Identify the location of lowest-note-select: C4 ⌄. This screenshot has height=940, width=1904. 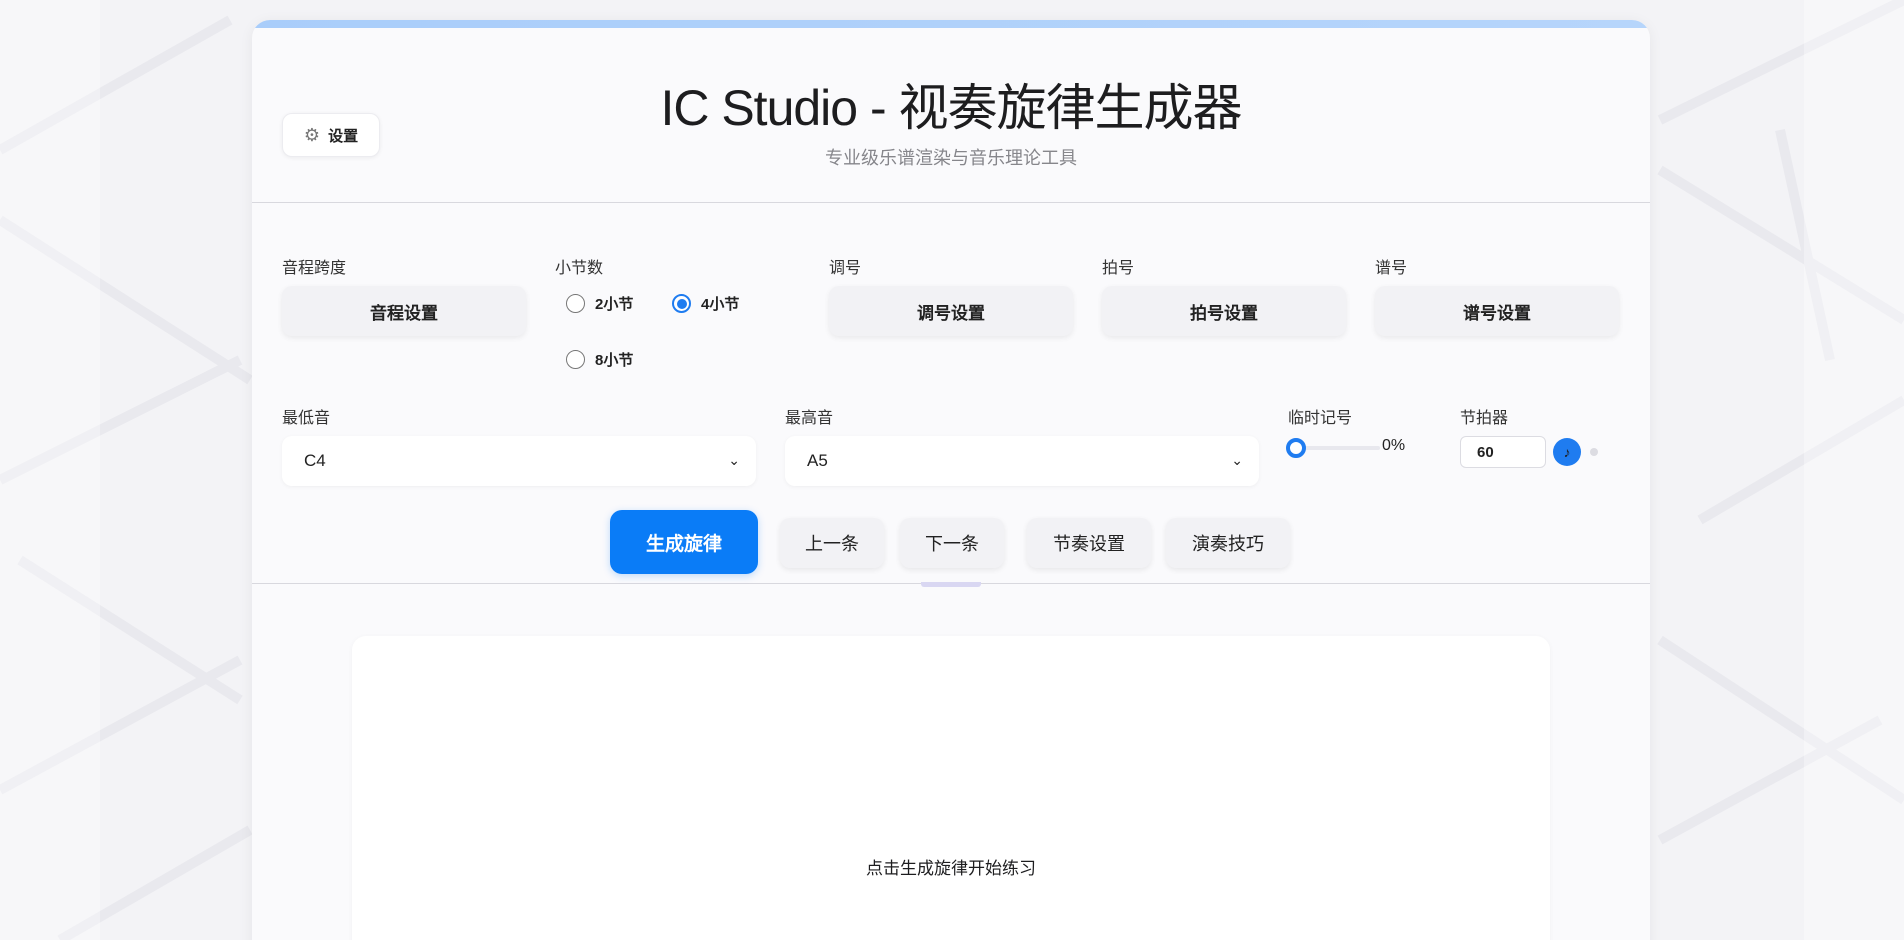
(519, 461).